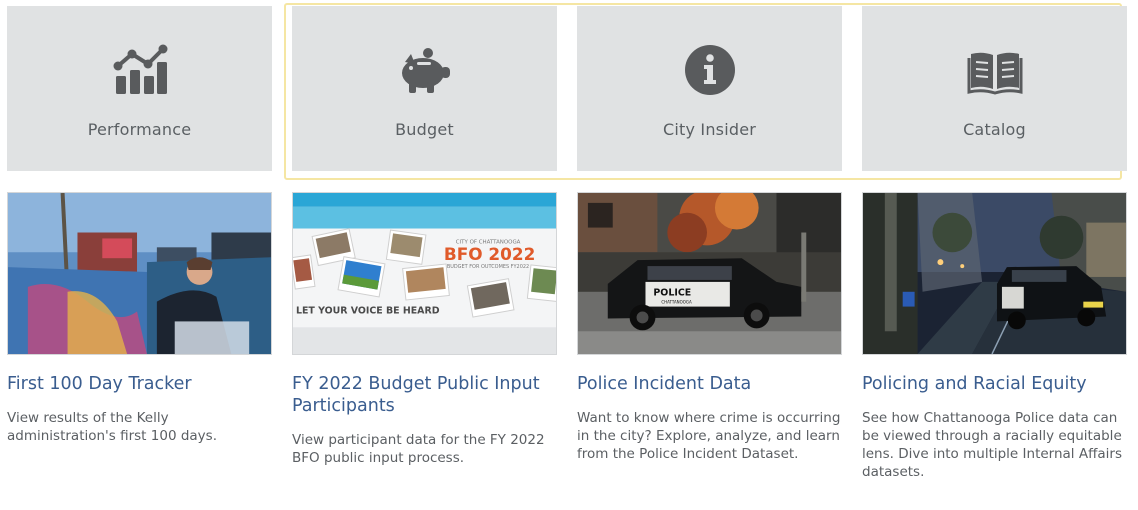 This screenshot has height=510, width=1138. What do you see at coordinates (994, 129) in the screenshot?
I see `tile-label: Catalog` at bounding box center [994, 129].